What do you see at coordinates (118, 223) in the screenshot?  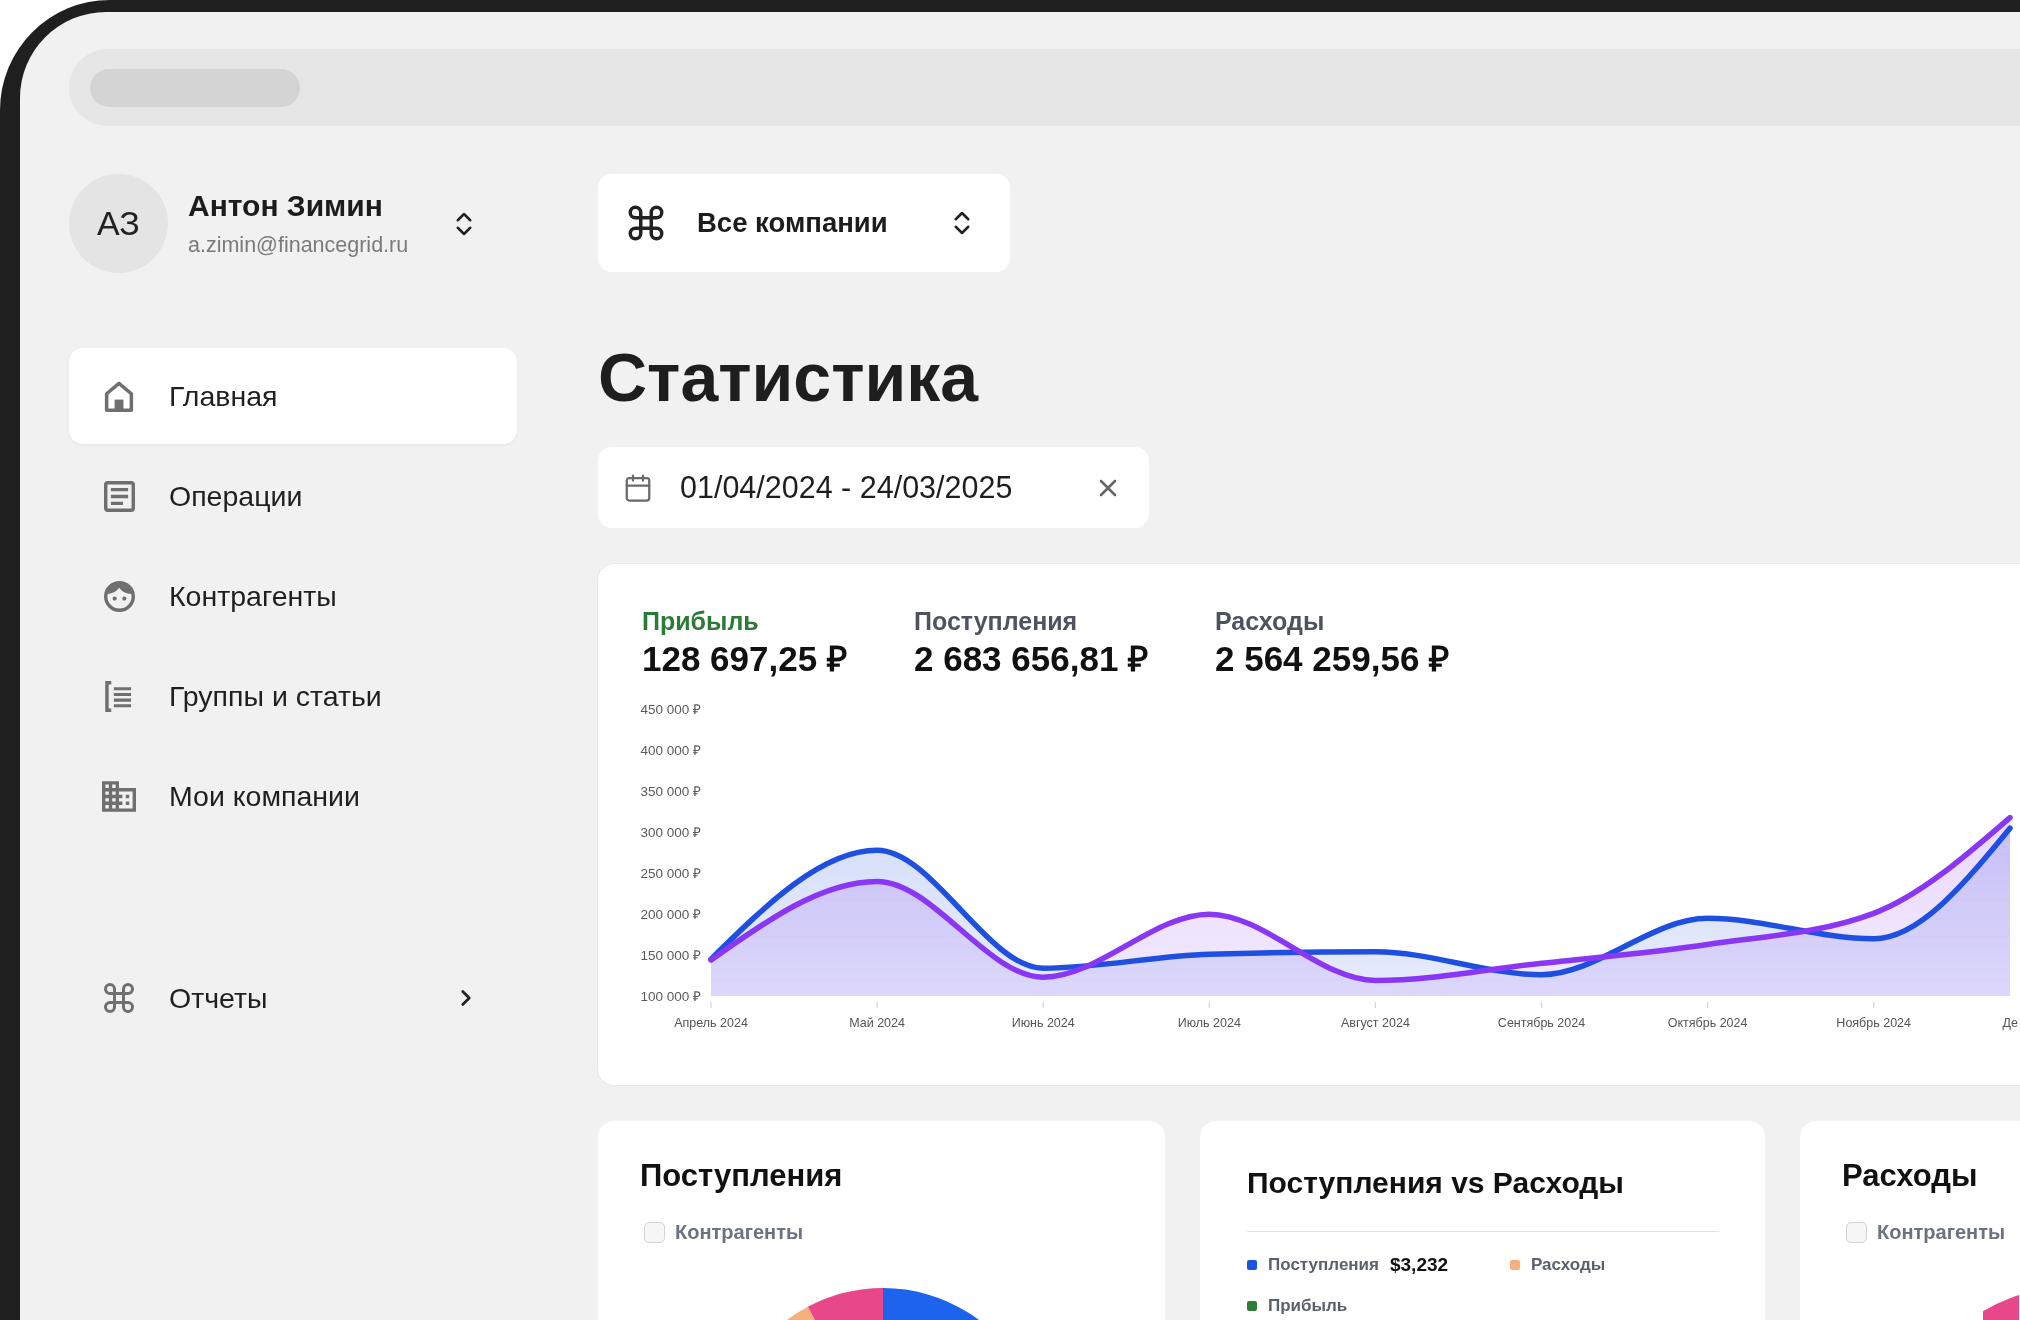 I see `avatar: АЗ` at bounding box center [118, 223].